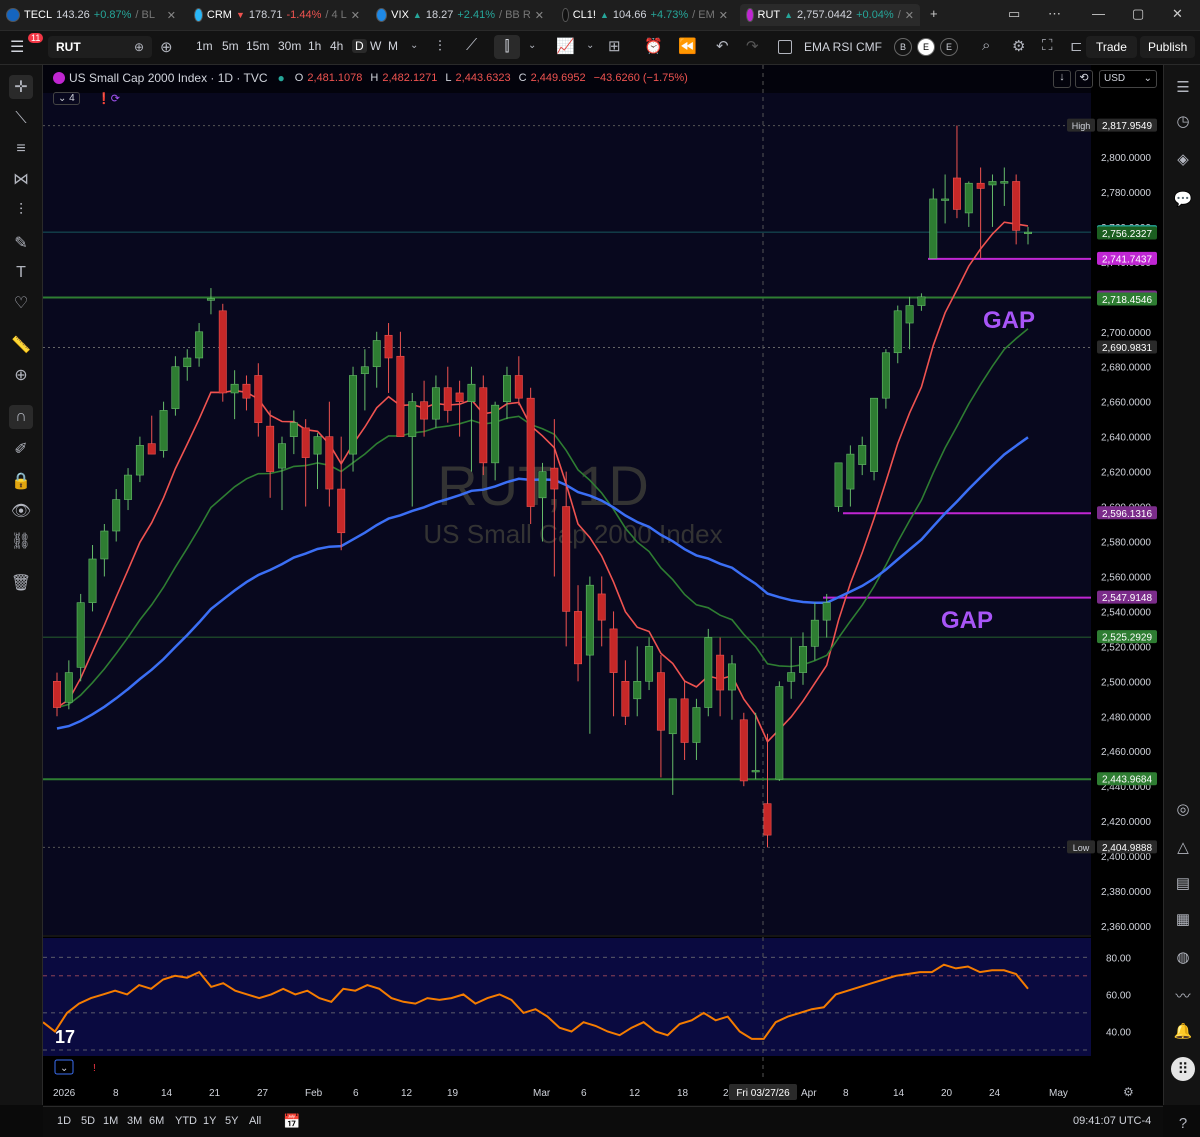 The height and width of the screenshot is (1137, 1200). What do you see at coordinates (21, 511) in the screenshot?
I see `eye-icon: 👁` at bounding box center [21, 511].